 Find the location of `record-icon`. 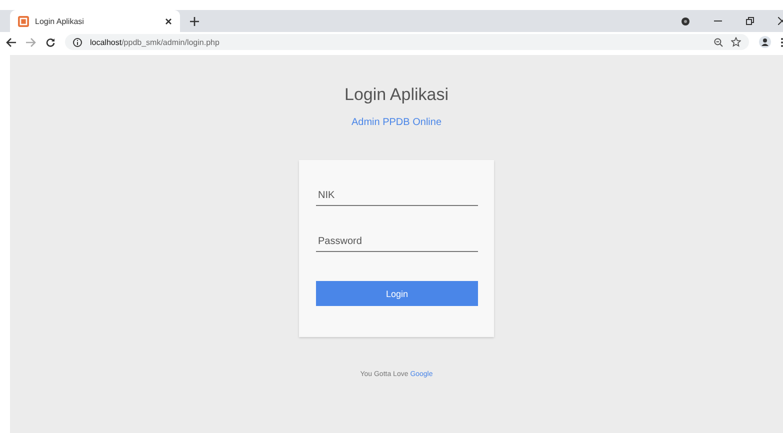

record-icon is located at coordinates (685, 21).